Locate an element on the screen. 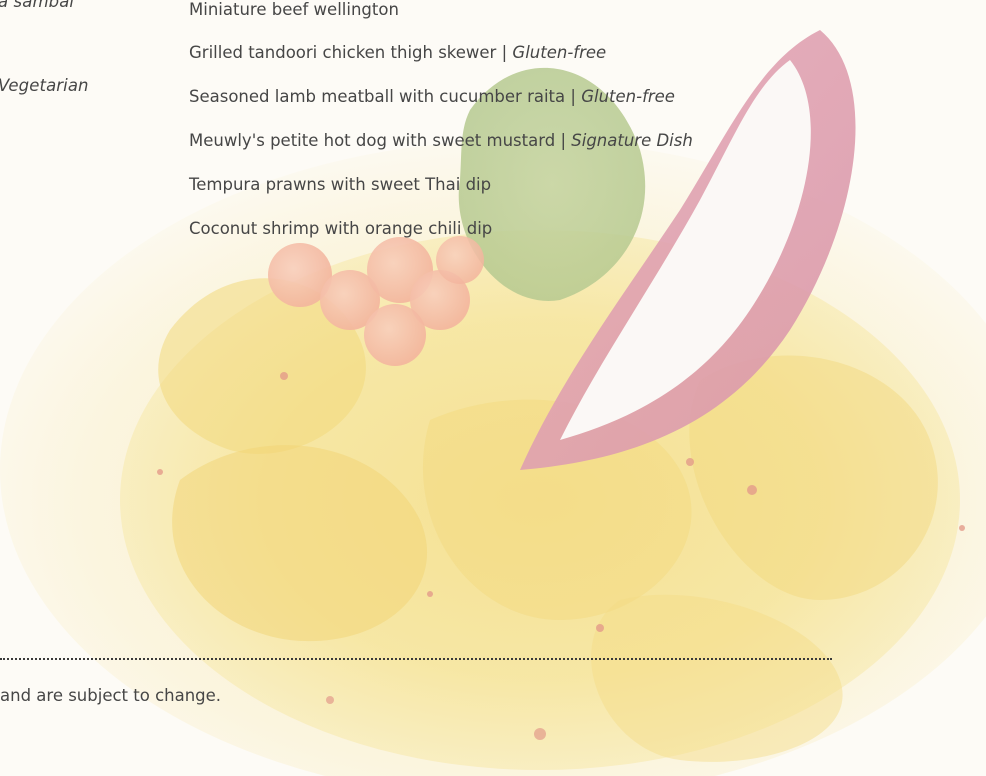 The width and height of the screenshot is (986, 776). menu-item: Coconut shrimp with orange chili dip is located at coordinates (340, 229).